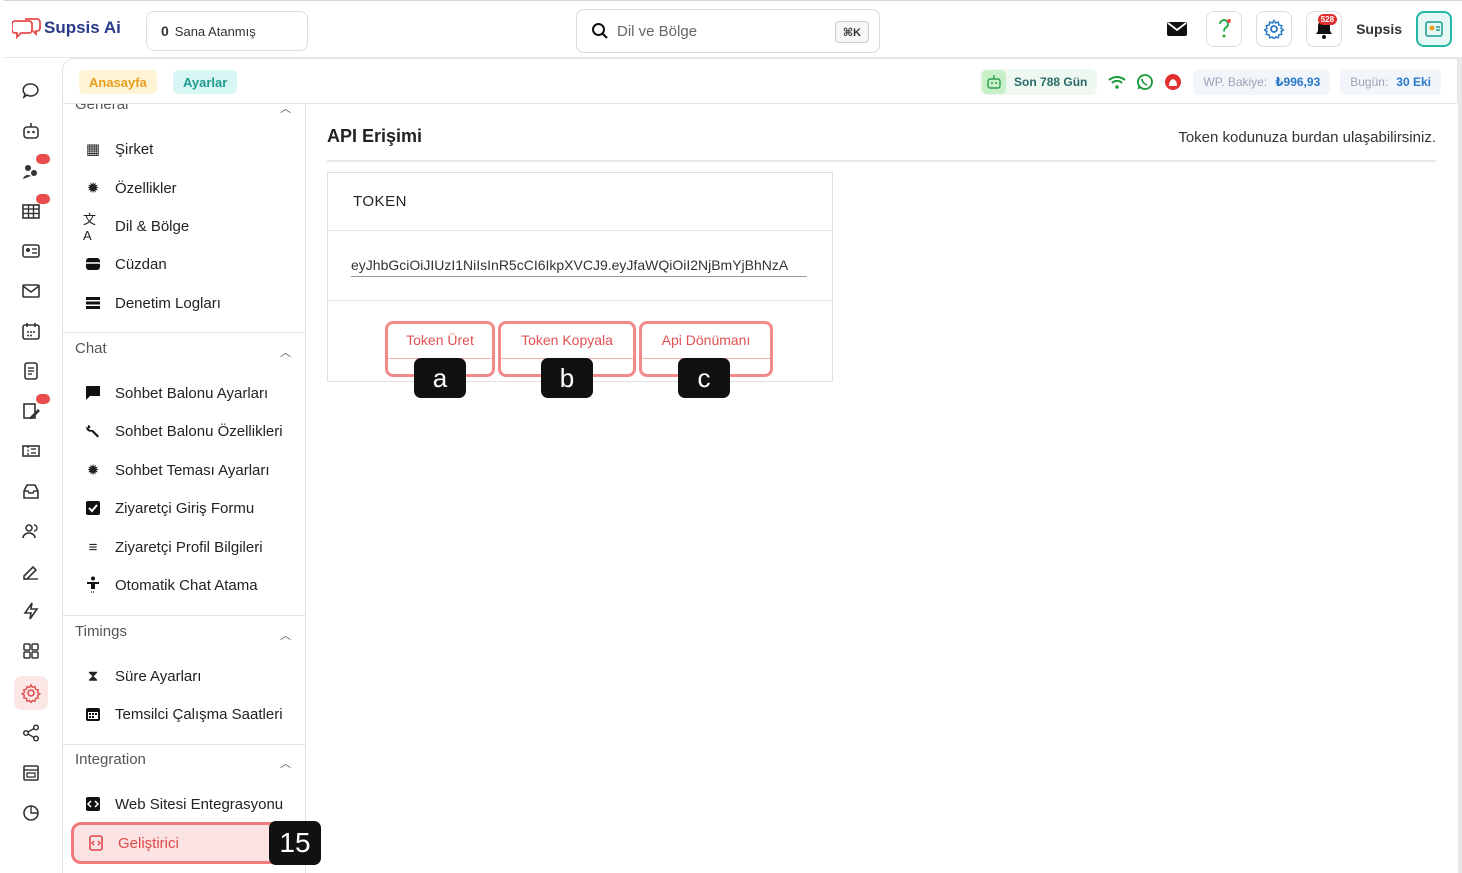 Image resolution: width=1462 pixels, height=873 pixels. I want to click on subscription-days: Son 788 Gün, so click(1039, 82).